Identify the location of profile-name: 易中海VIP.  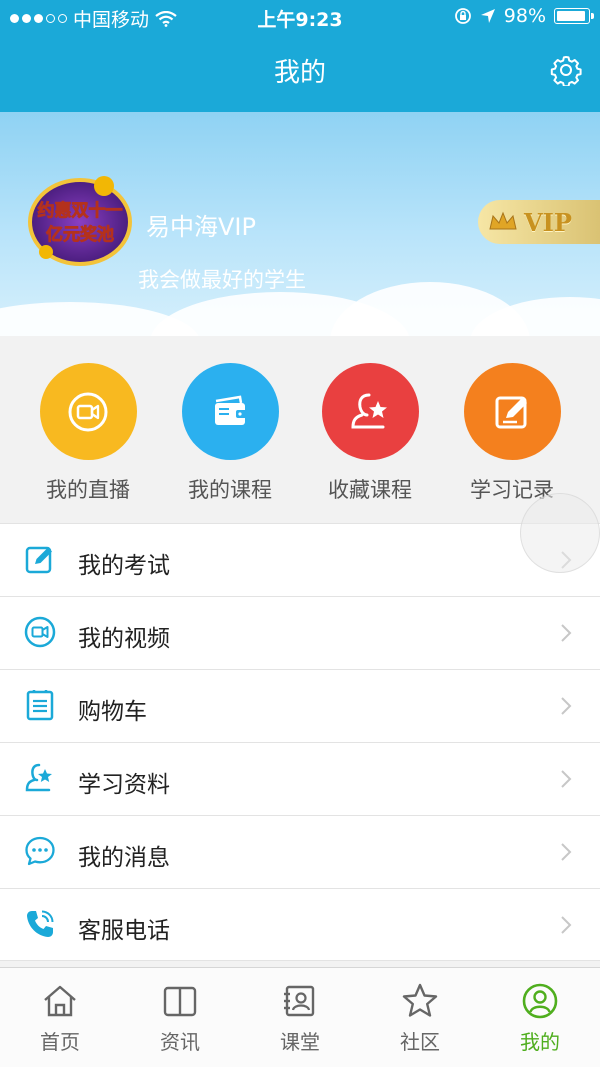
(201, 227).